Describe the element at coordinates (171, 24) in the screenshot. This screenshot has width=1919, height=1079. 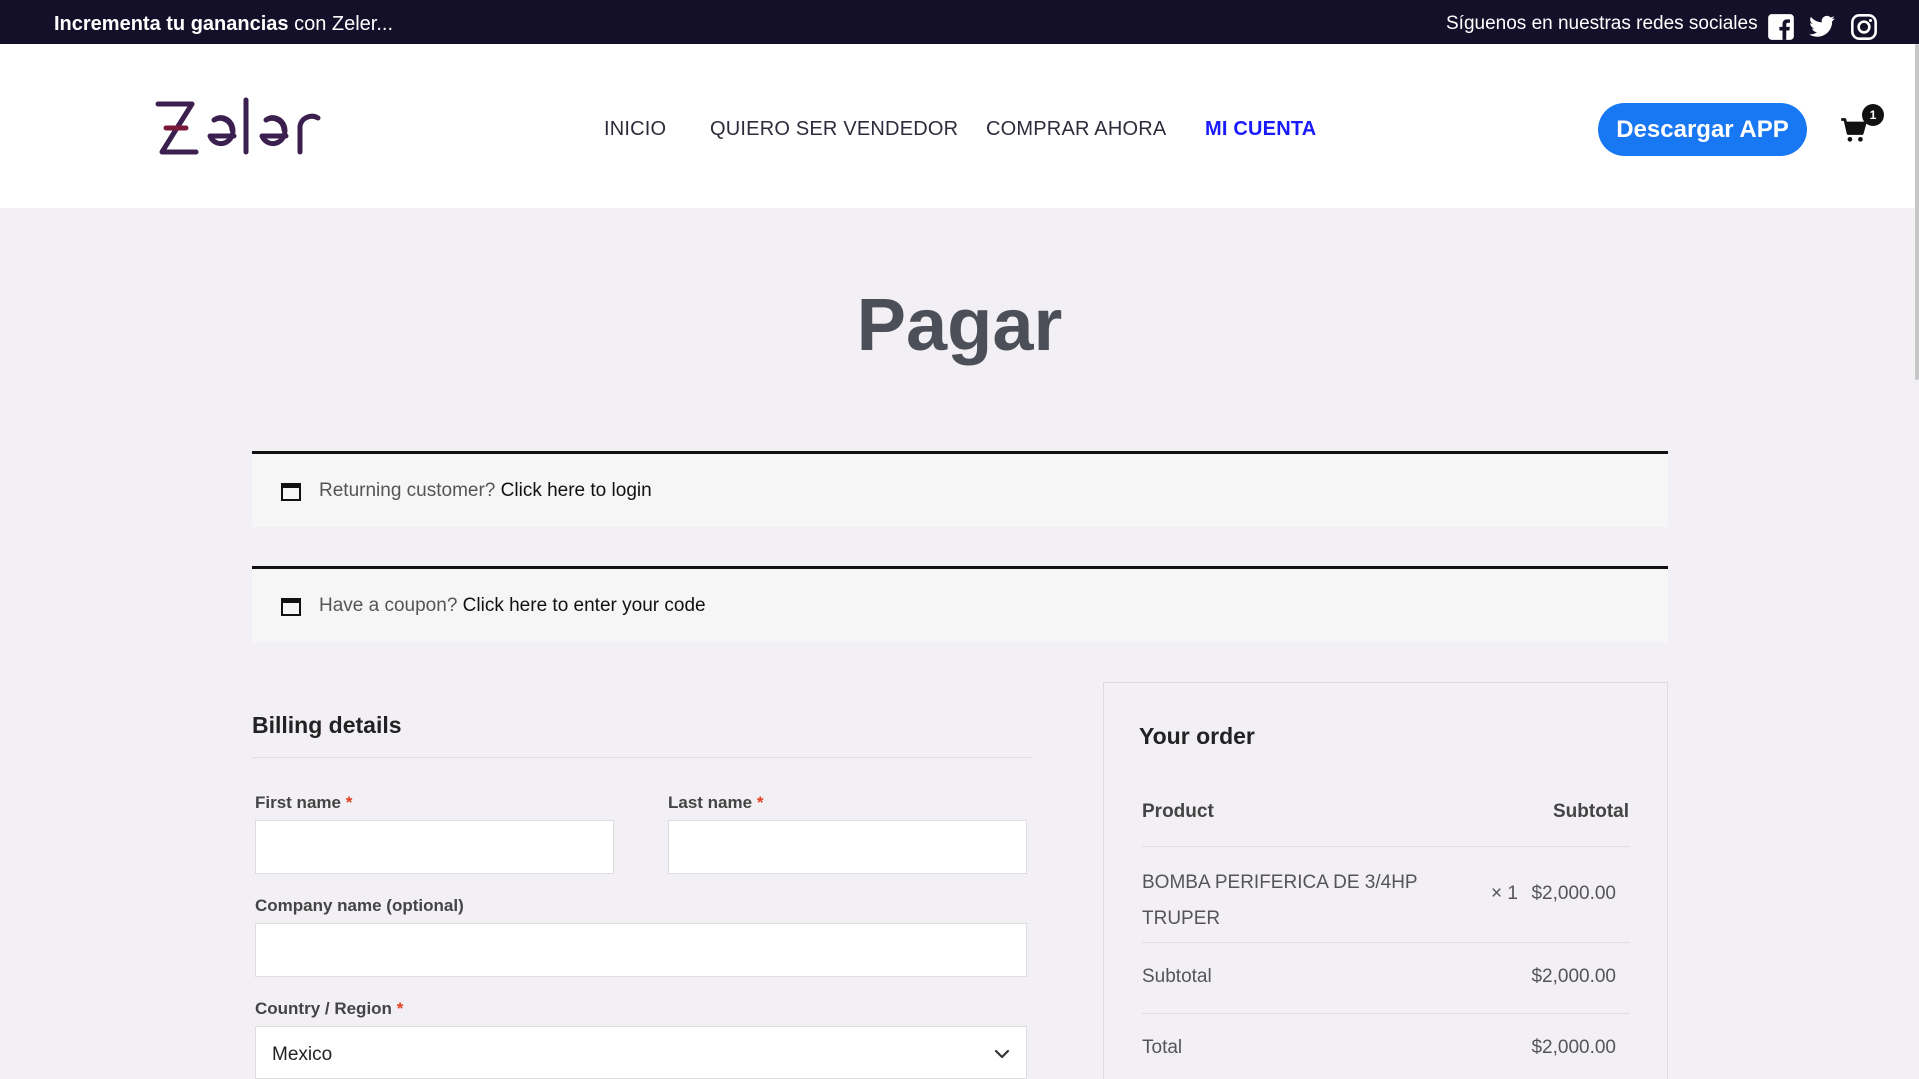
I see `promo-bold: Incrementa tu ganancias` at that location.